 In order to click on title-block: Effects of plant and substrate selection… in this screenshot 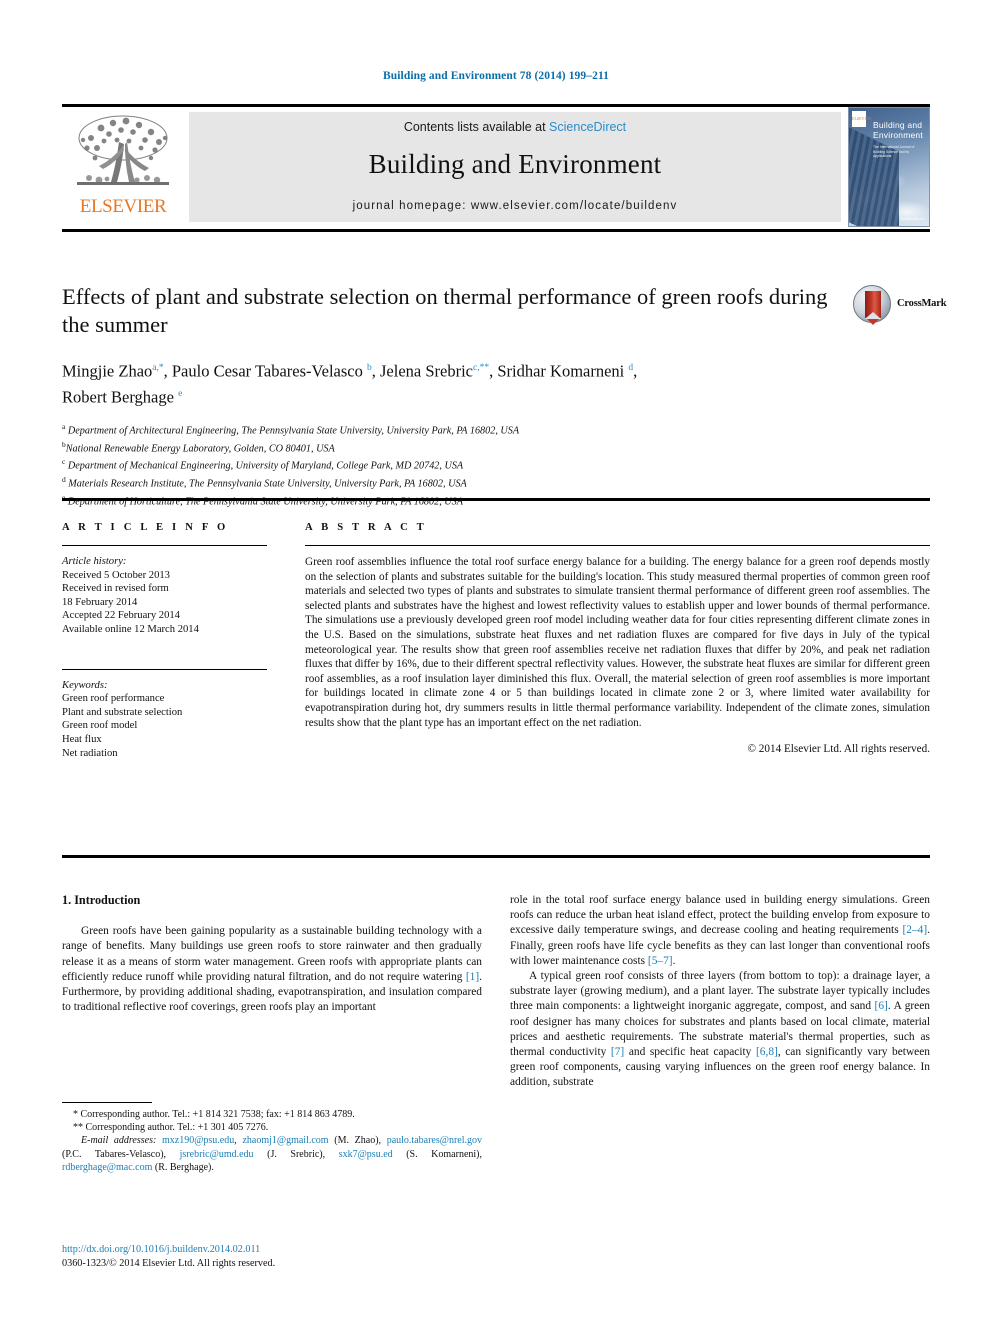, I will do `click(447, 345)`.